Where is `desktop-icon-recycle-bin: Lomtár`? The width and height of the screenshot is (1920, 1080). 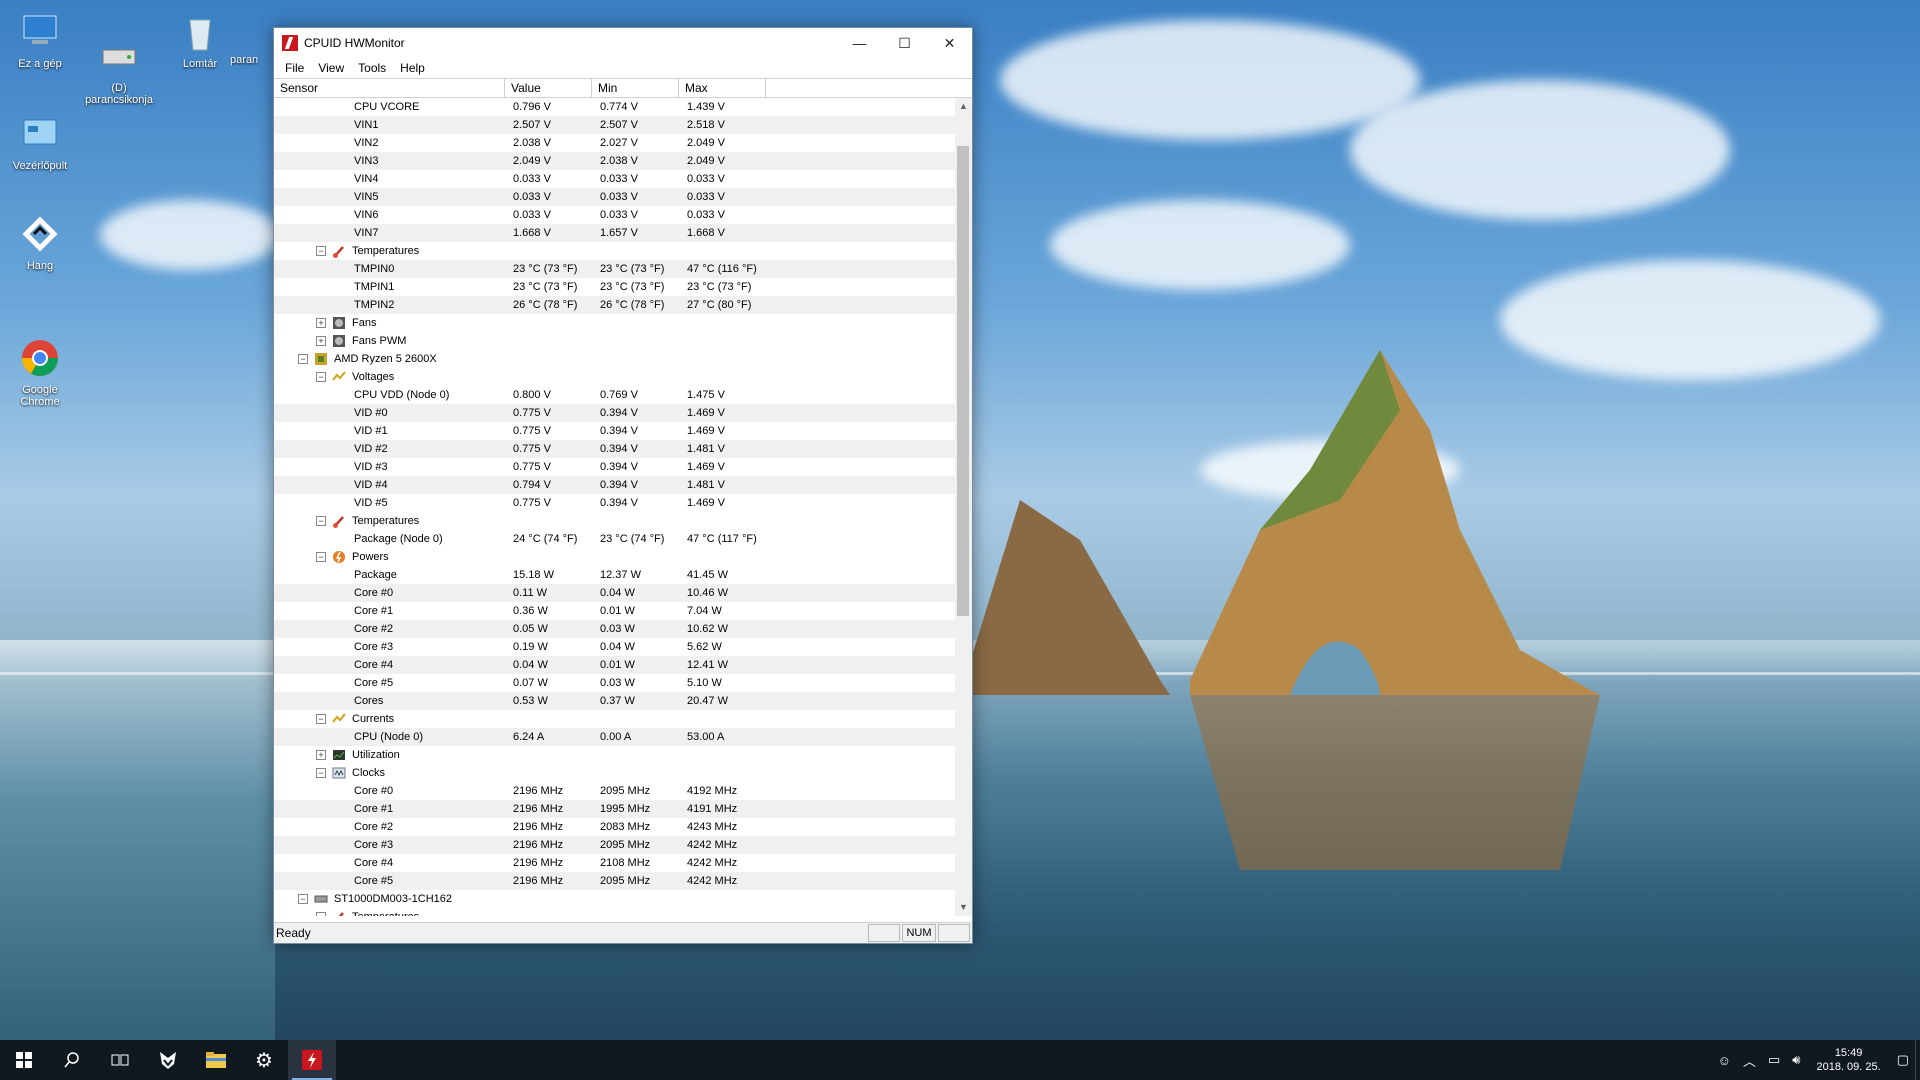 desktop-icon-recycle-bin: Lomtár is located at coordinates (200, 40).